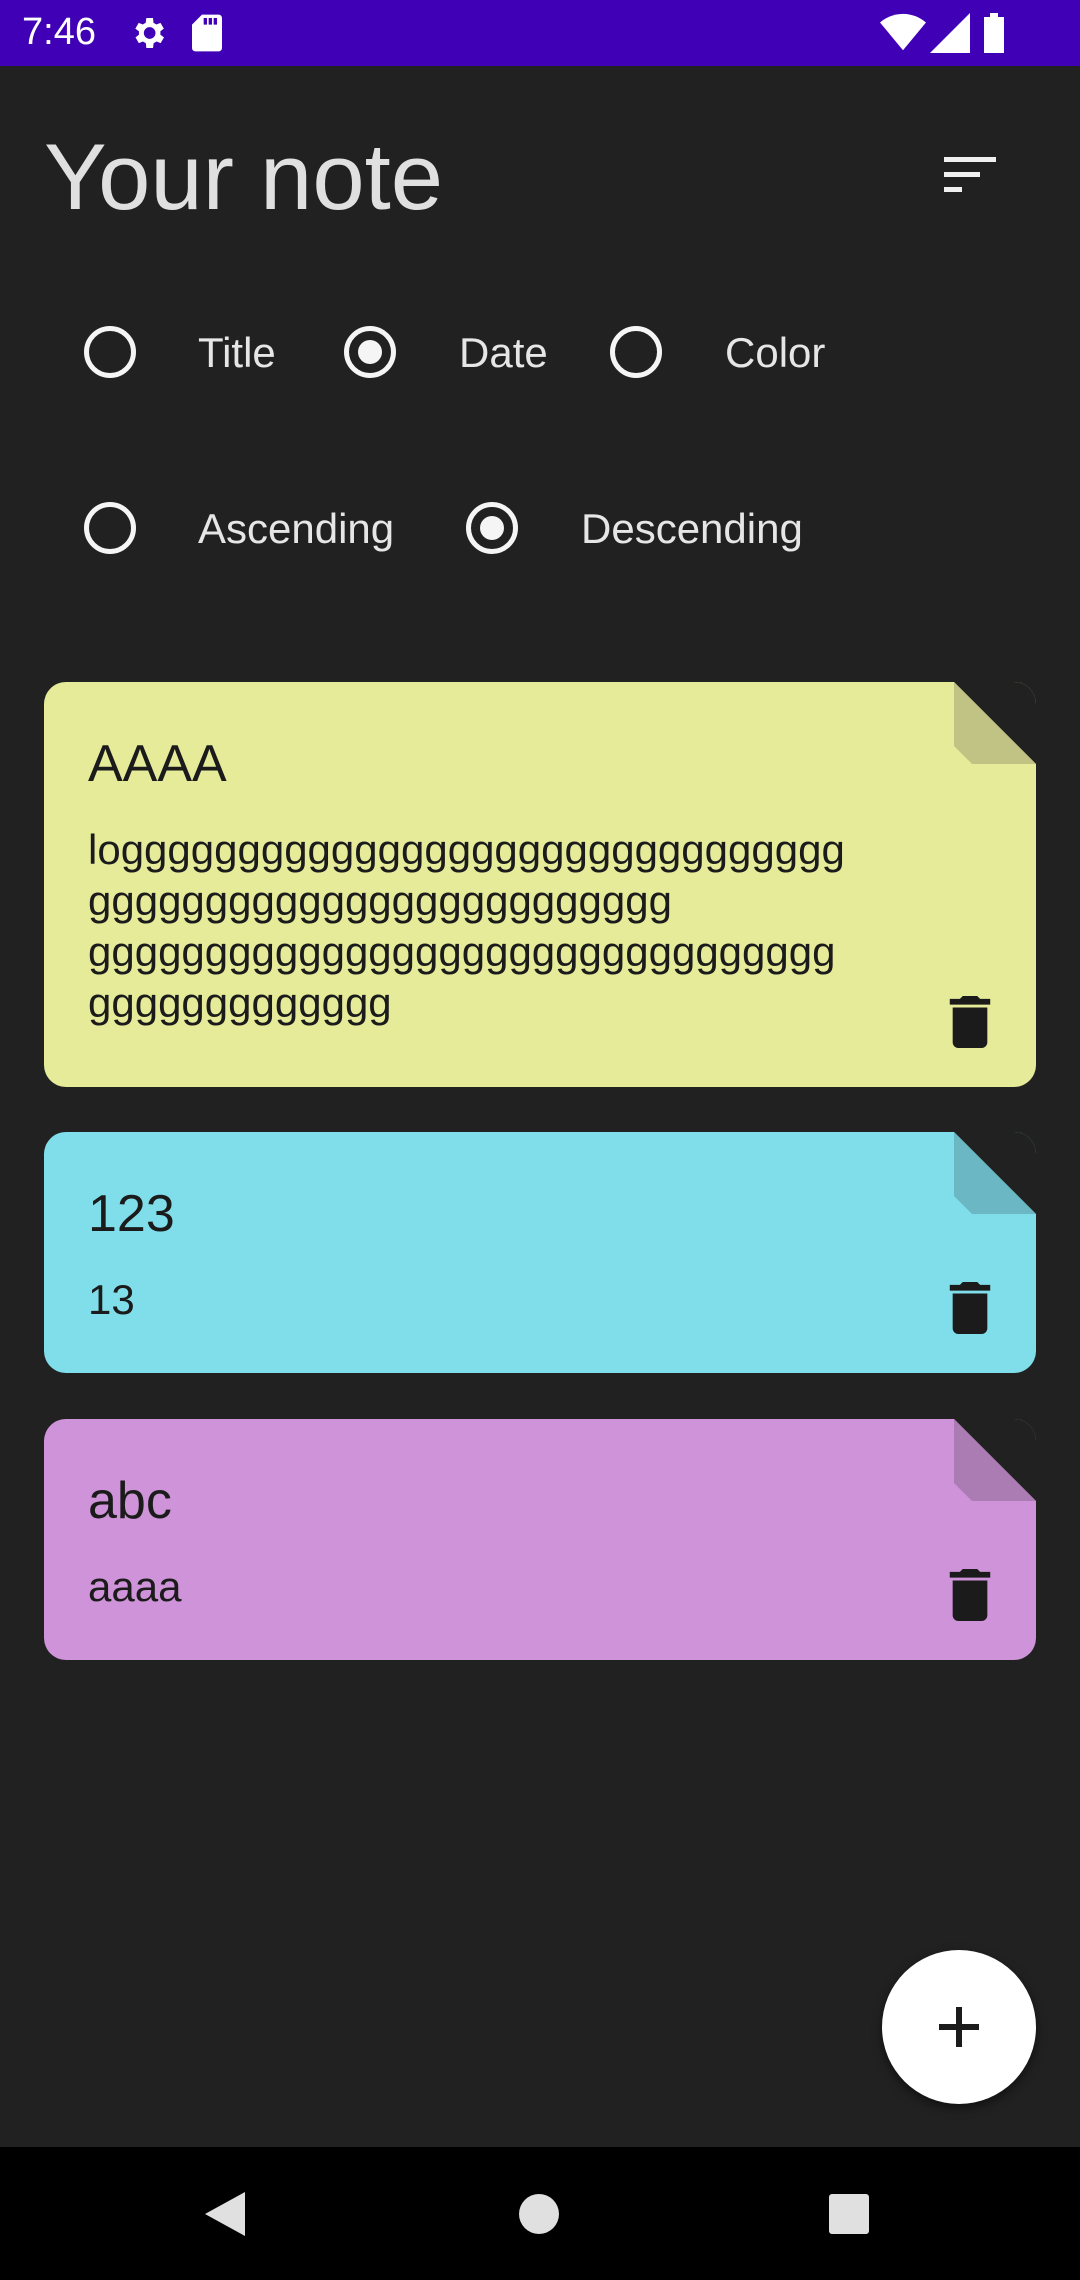 The image size is (1080, 2280). Describe the element at coordinates (237, 352) in the screenshot. I see `radio-title-label: Title` at that location.